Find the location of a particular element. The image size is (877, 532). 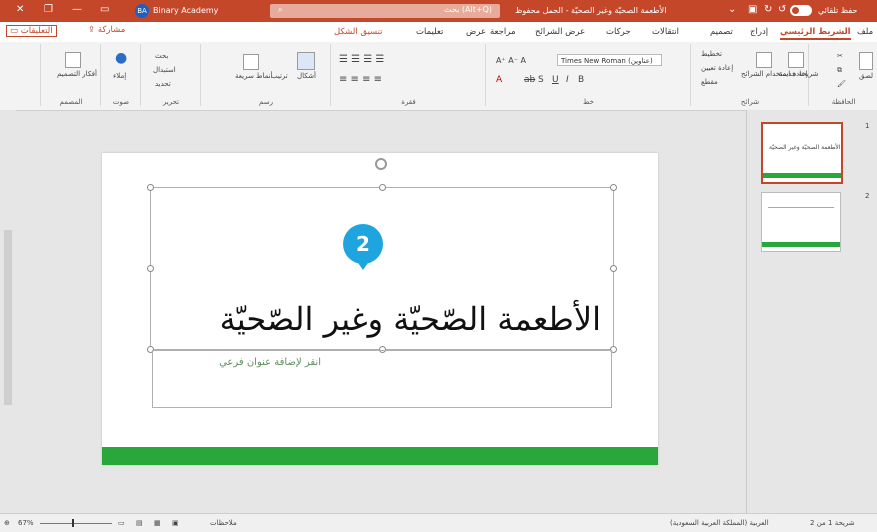

tab-insert: إدراج is located at coordinates (759, 32).